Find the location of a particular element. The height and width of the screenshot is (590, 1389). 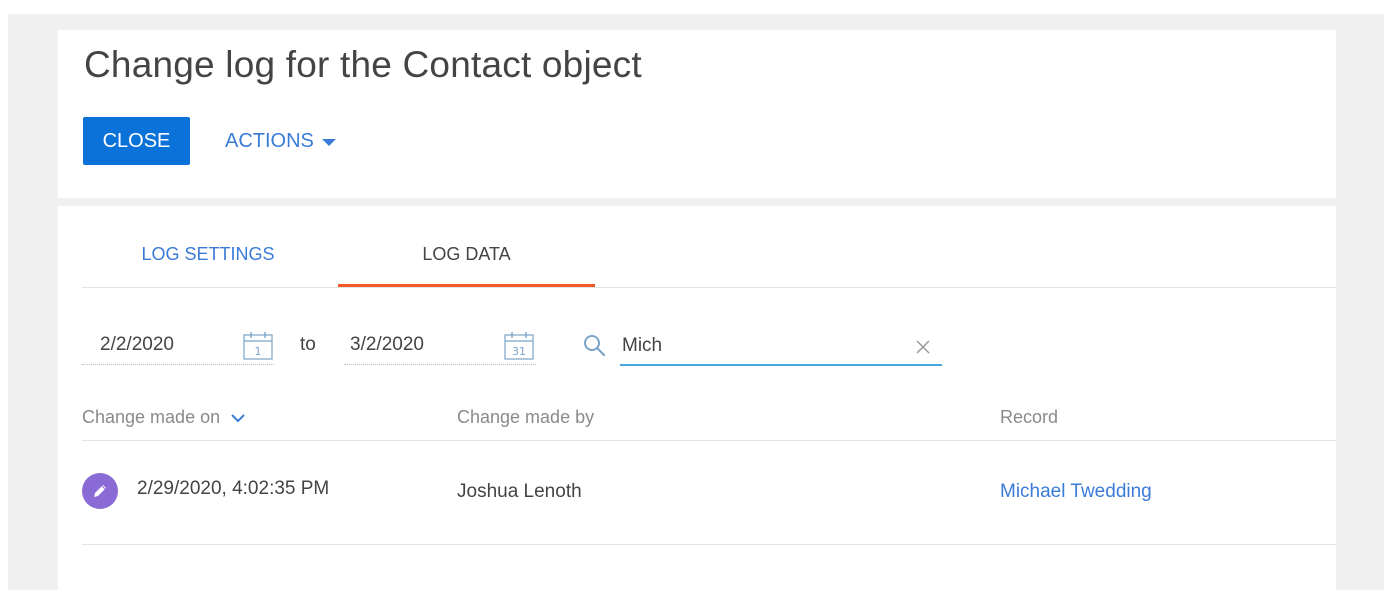

table-header: Change made on Change made by Record is located at coordinates (709, 418).